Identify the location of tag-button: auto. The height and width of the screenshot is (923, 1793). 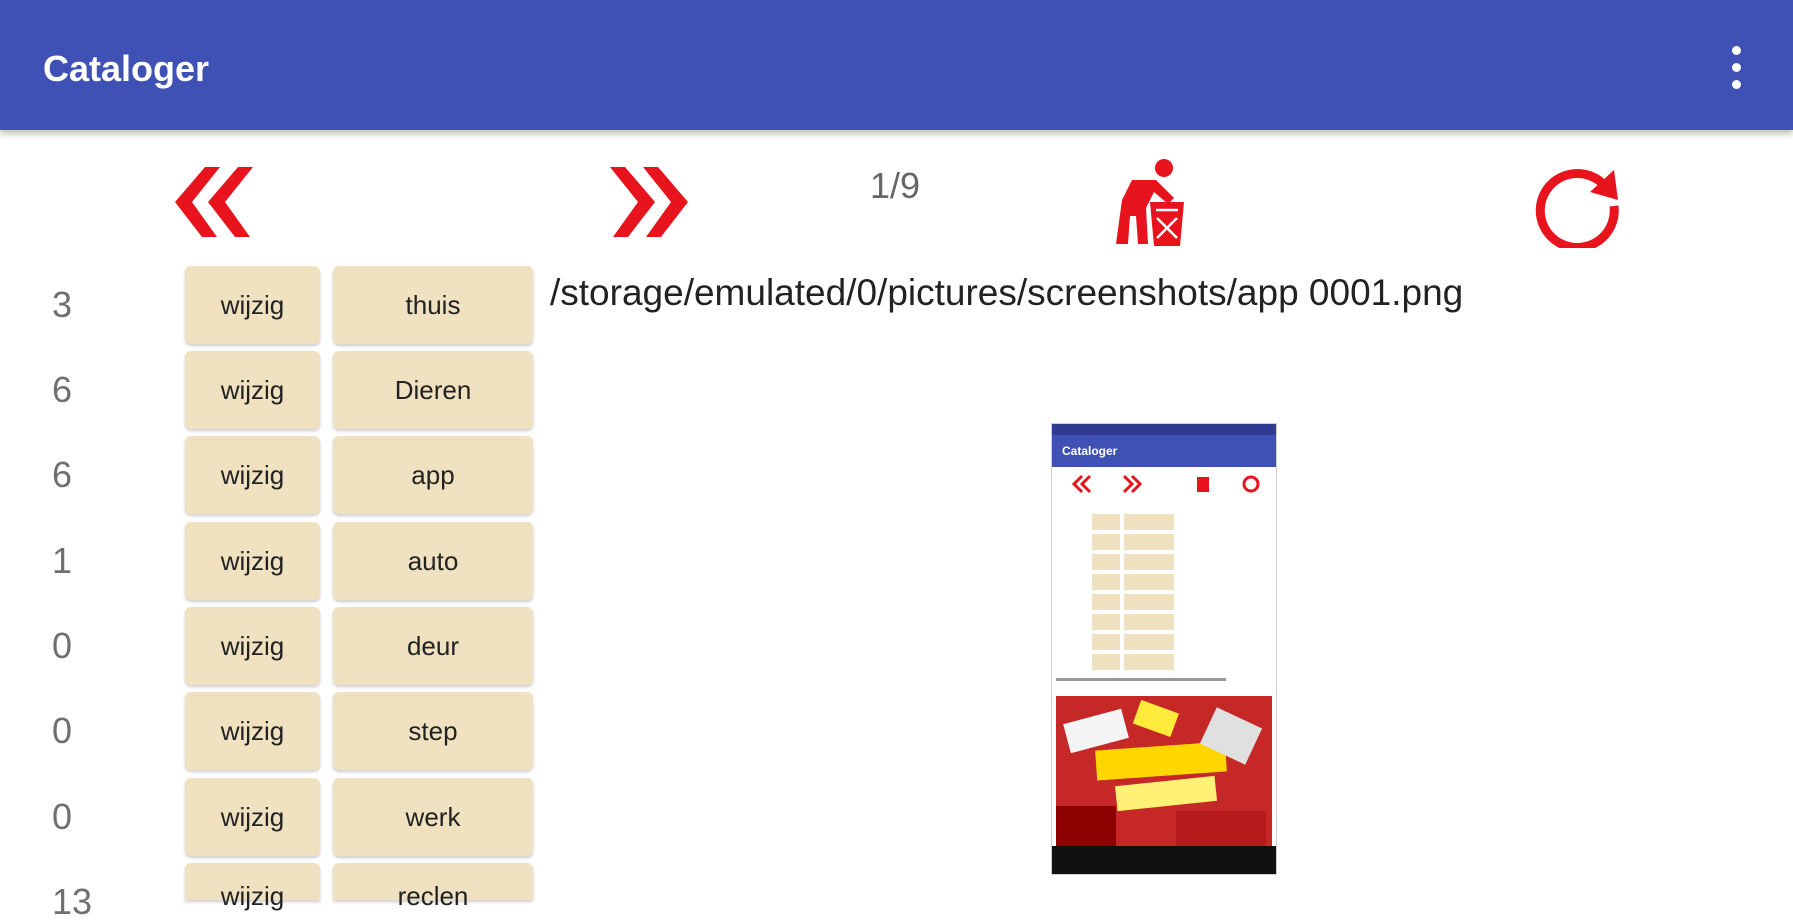
(433, 561).